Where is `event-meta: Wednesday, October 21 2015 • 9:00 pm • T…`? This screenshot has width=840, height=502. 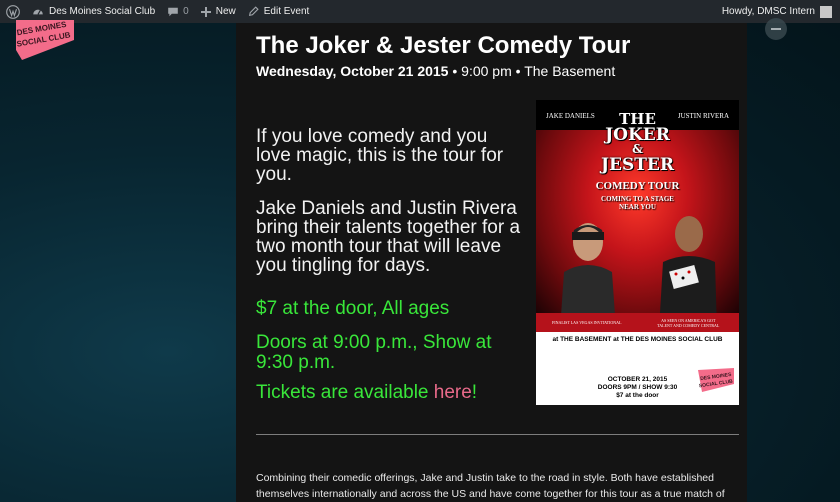
event-meta: Wednesday, October 21 2015 • 9:00 pm • T… is located at coordinates (435, 71).